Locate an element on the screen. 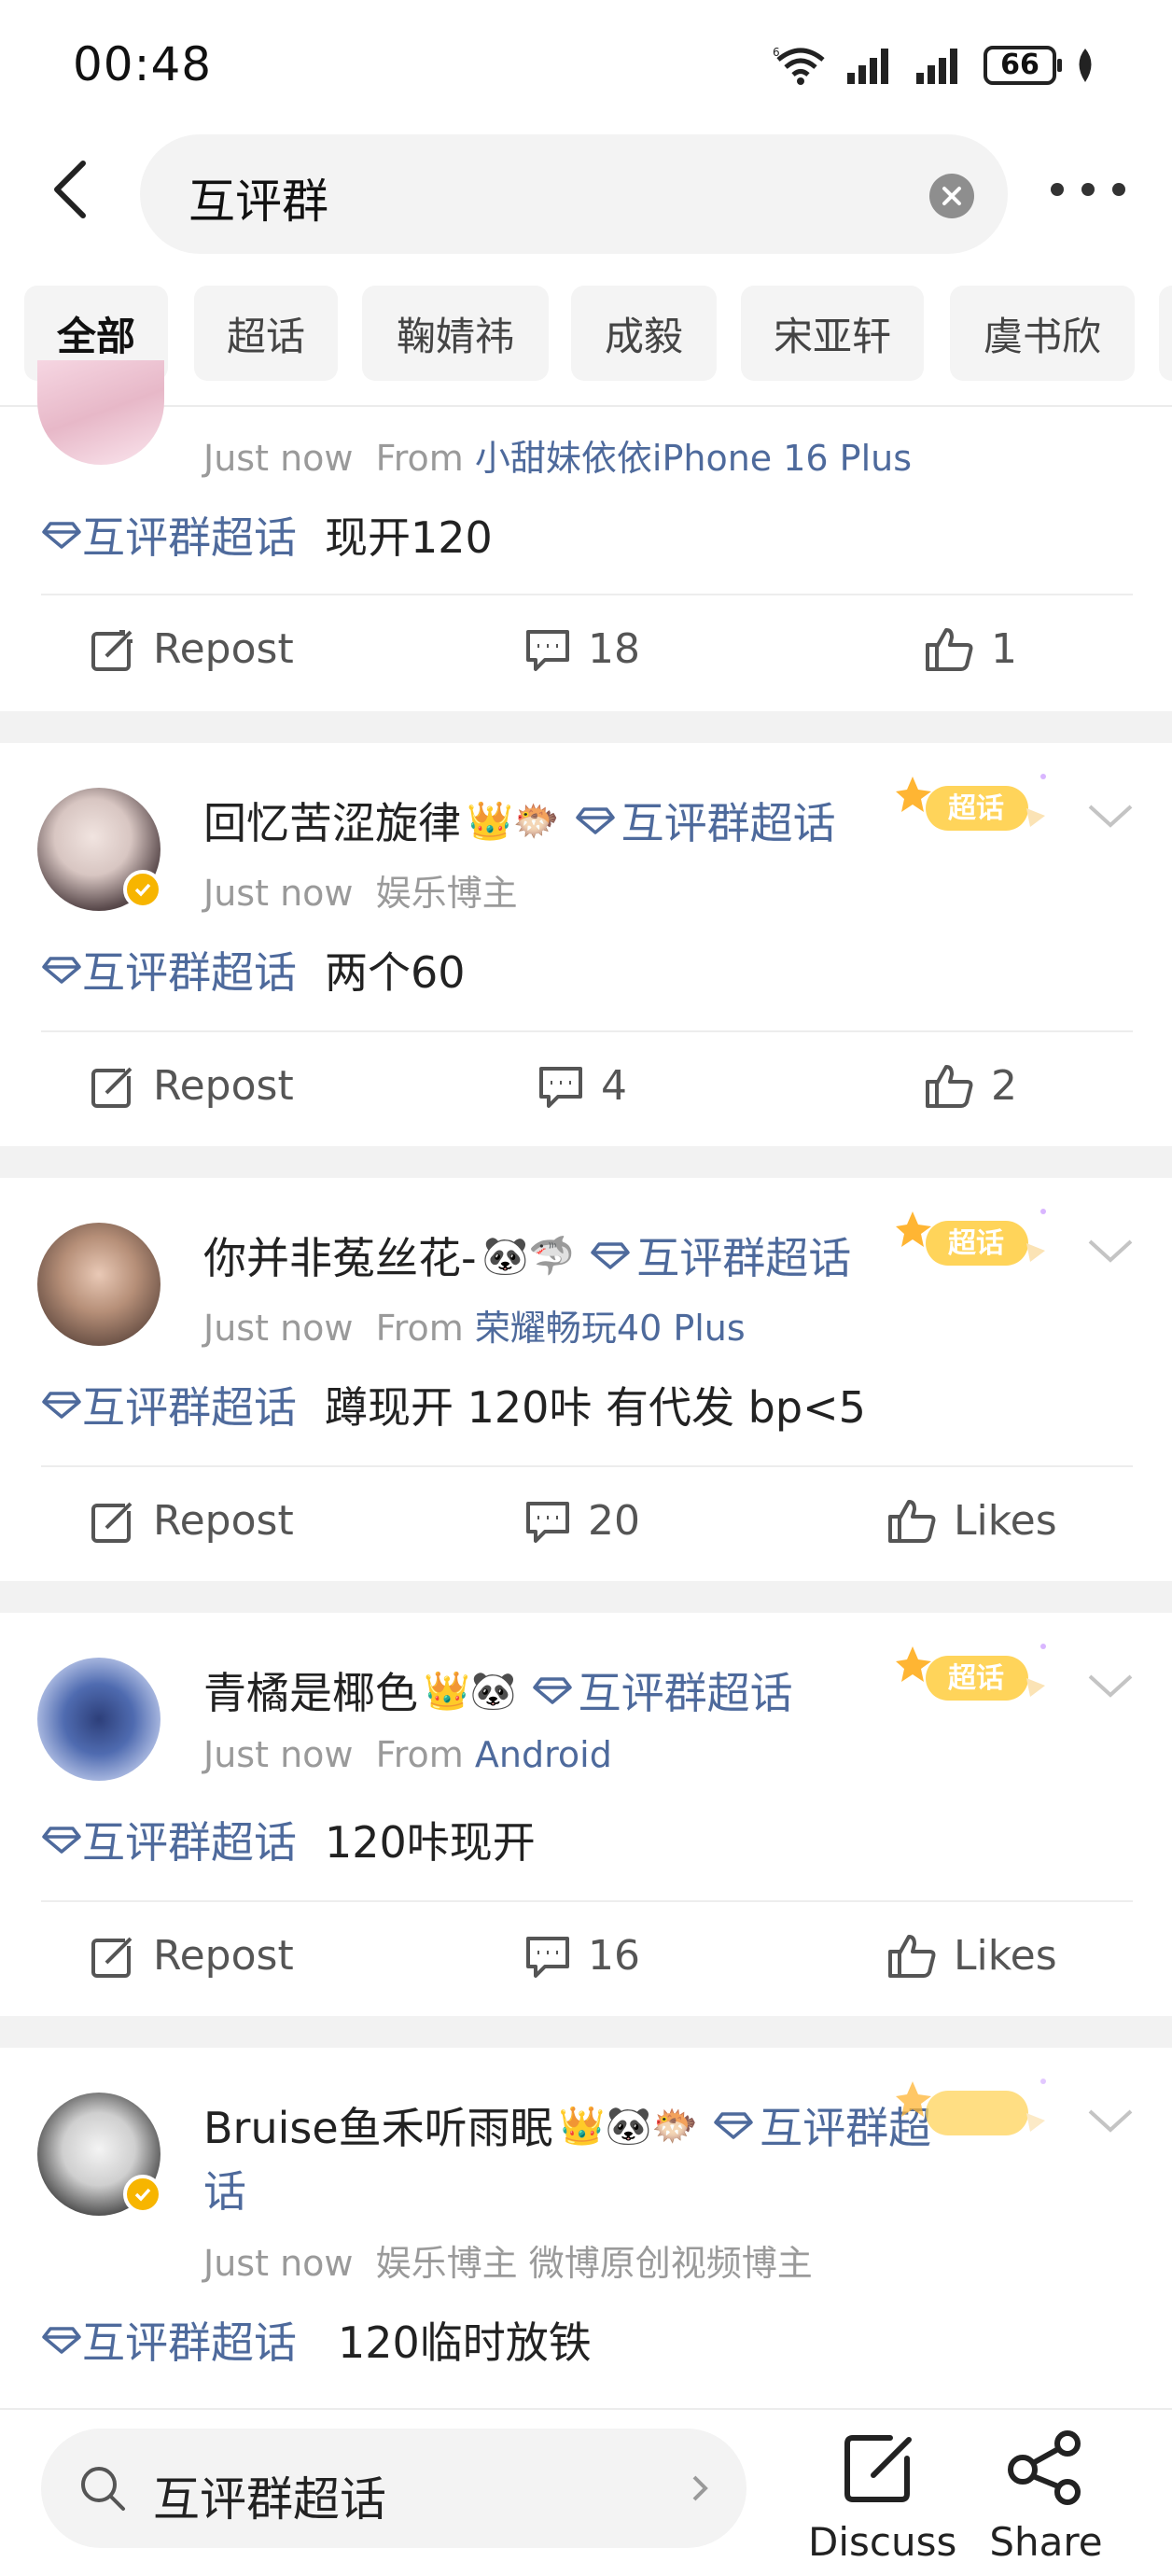  device-link: 小甜妹依依iPhone 16 Plus is located at coordinates (693, 458).